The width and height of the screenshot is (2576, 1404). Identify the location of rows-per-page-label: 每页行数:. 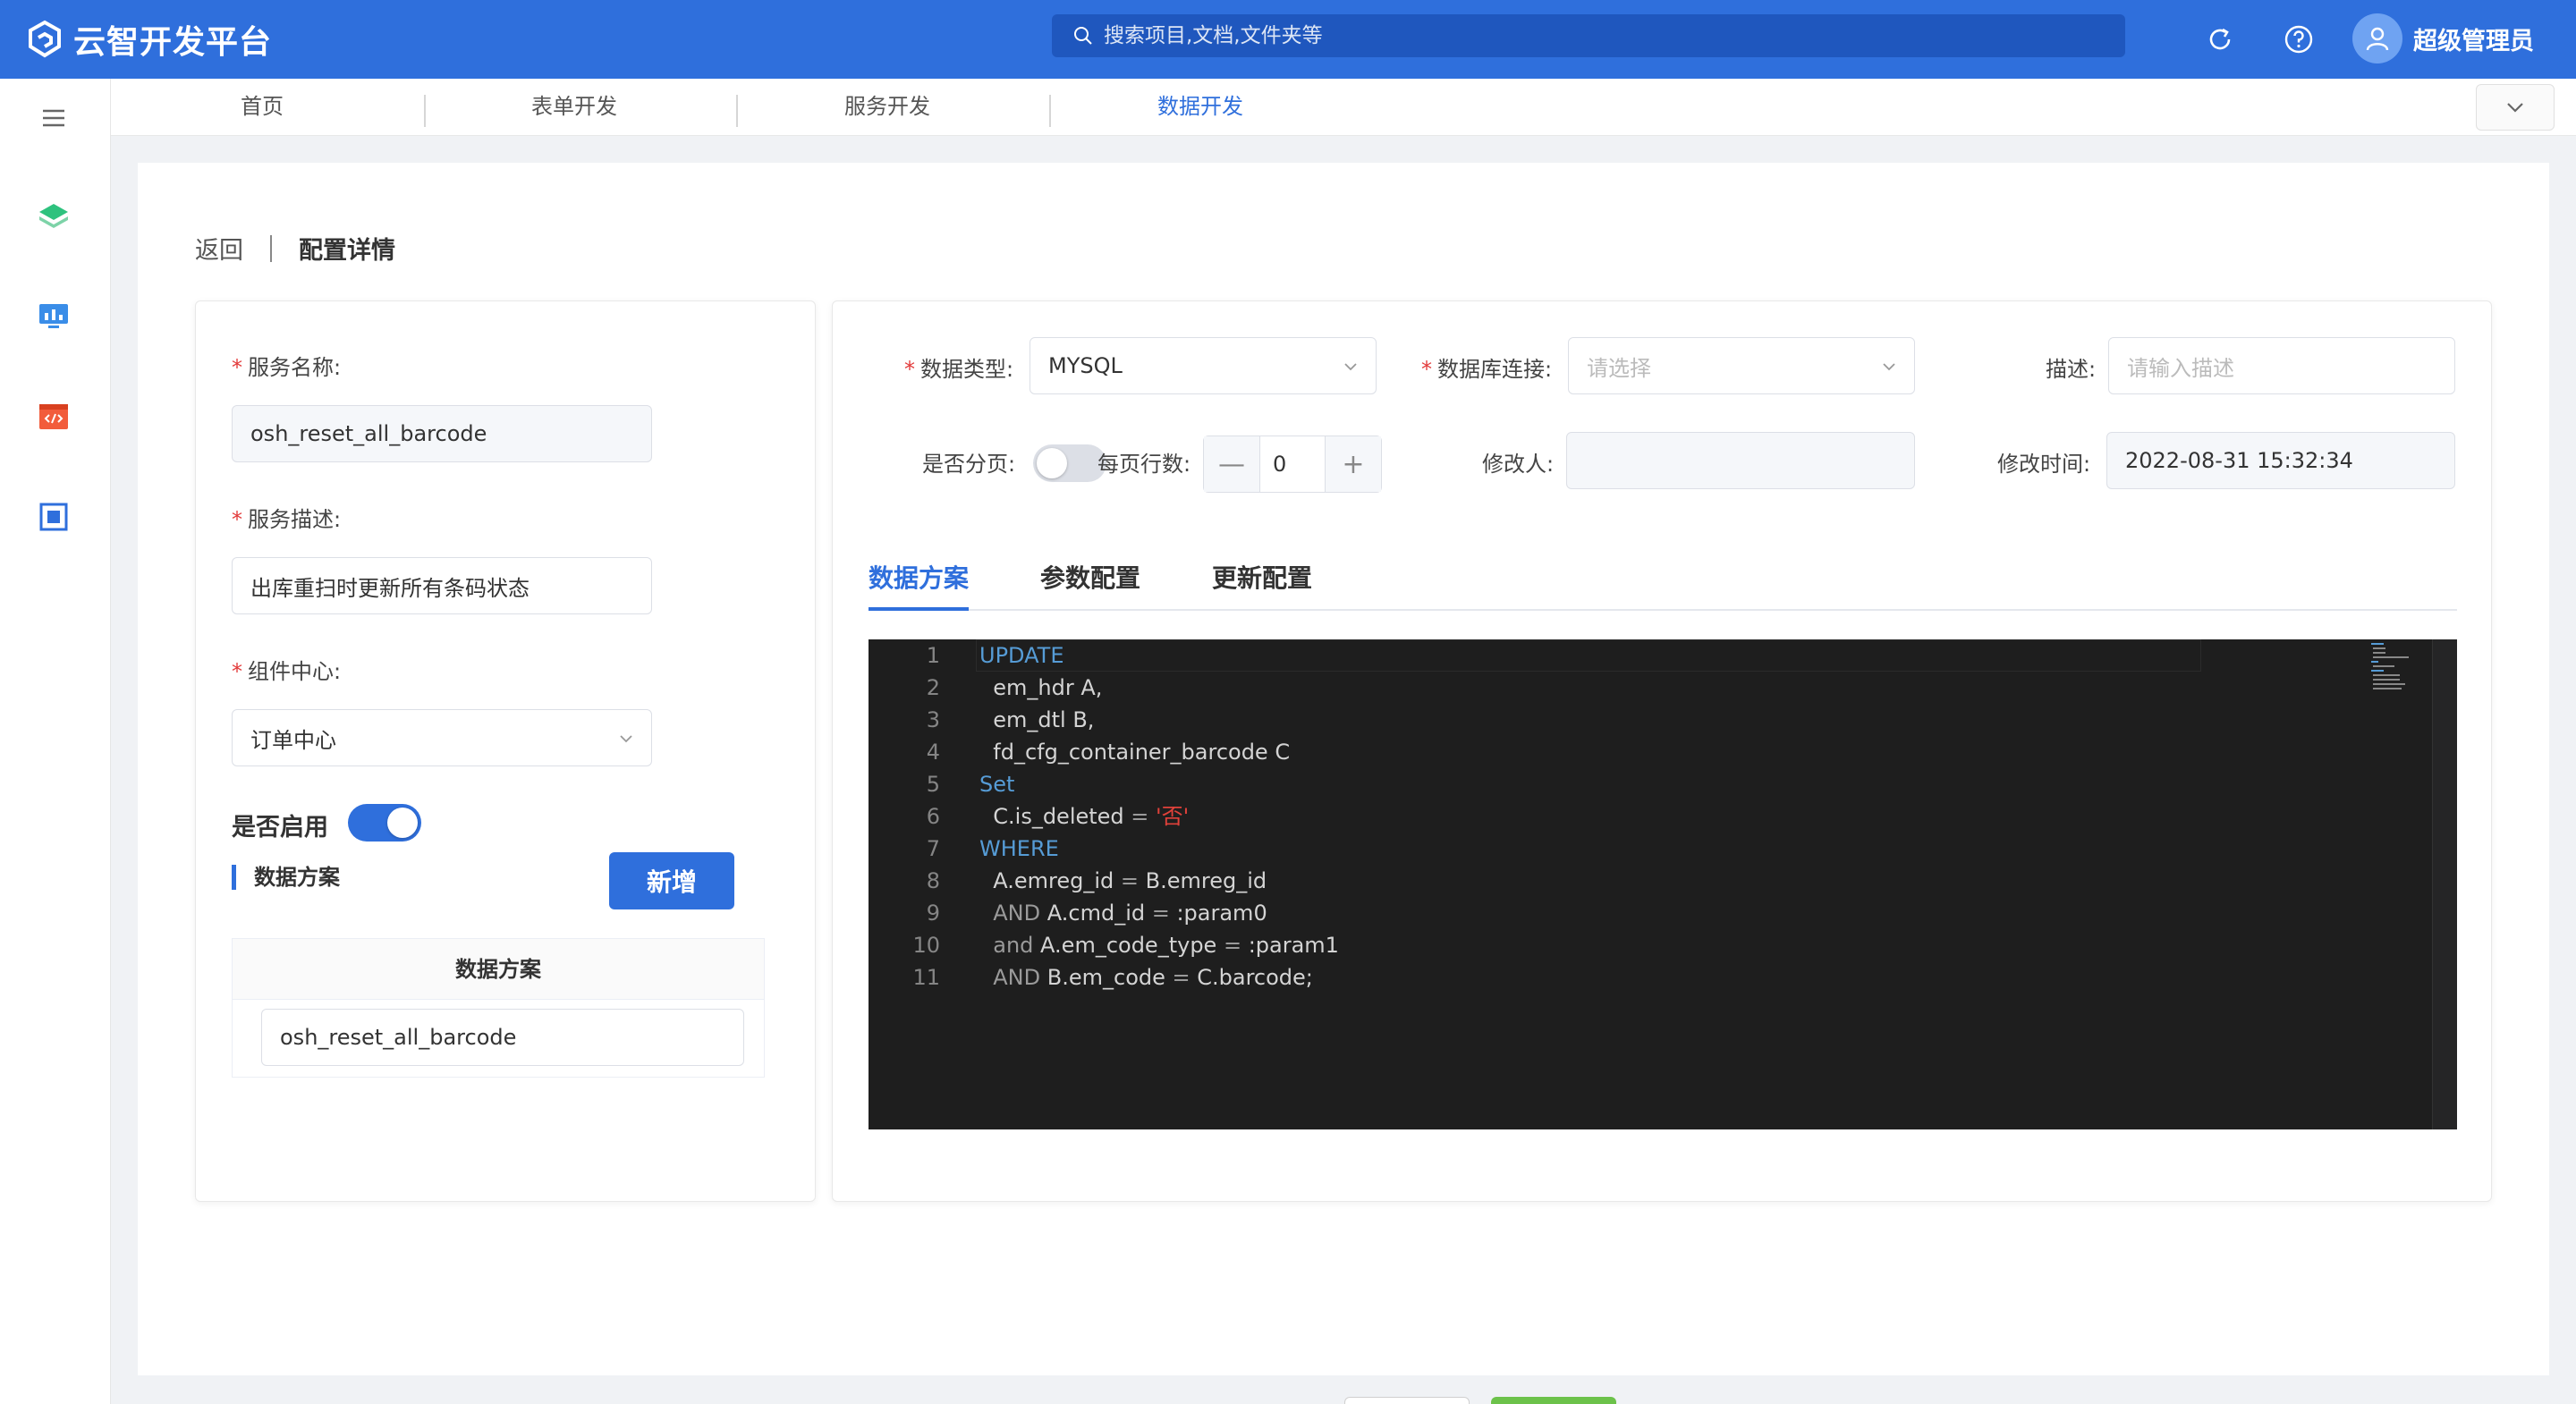
(1144, 465).